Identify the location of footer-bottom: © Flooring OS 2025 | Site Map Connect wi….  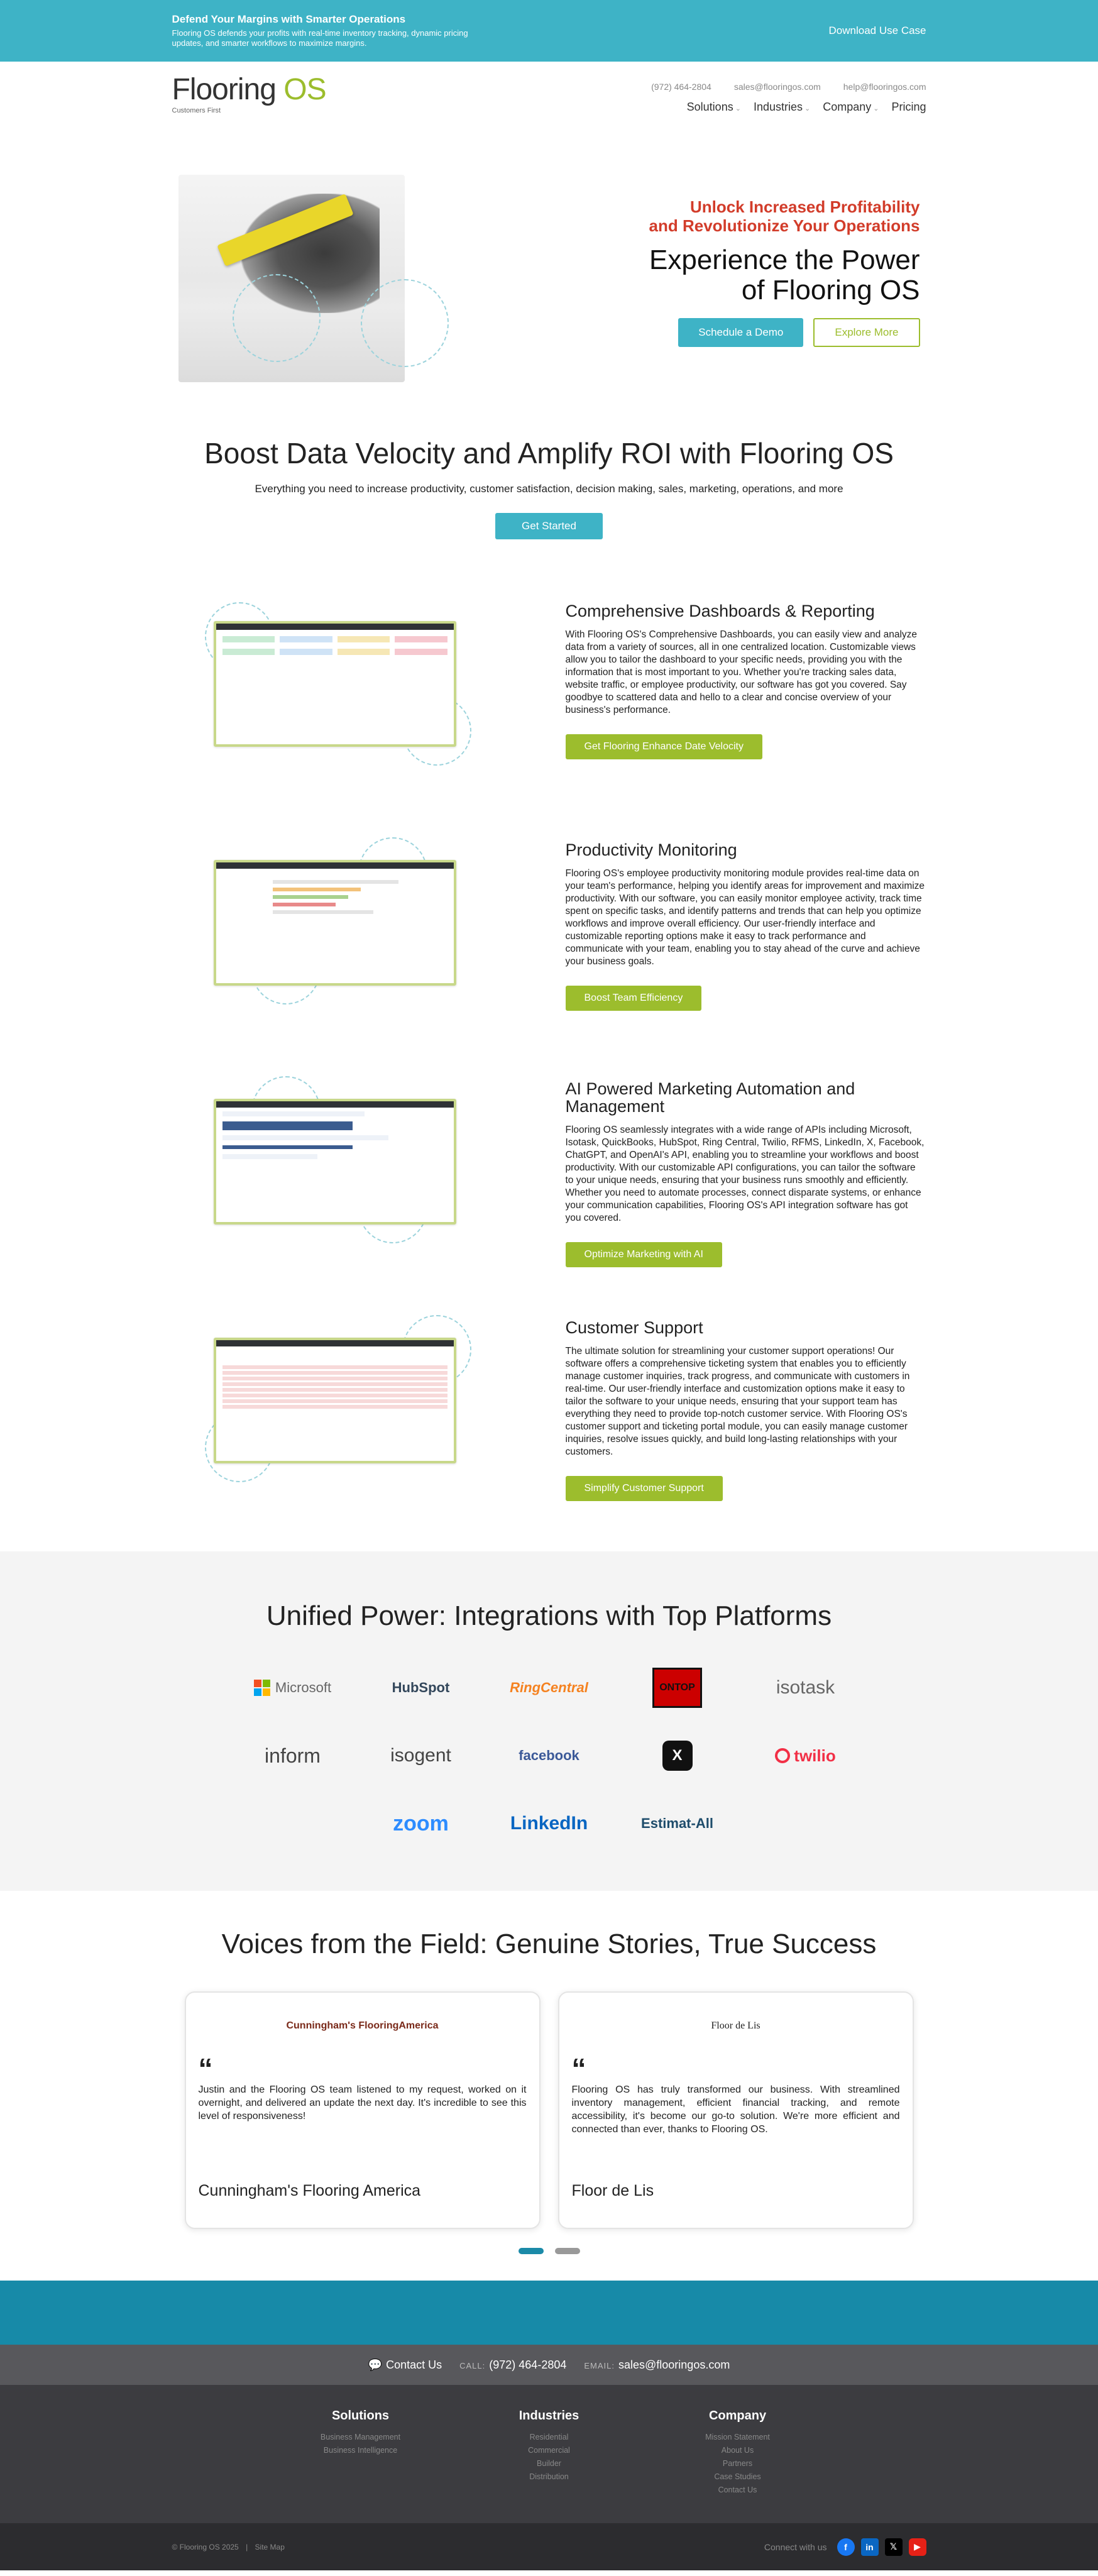
(549, 2547).